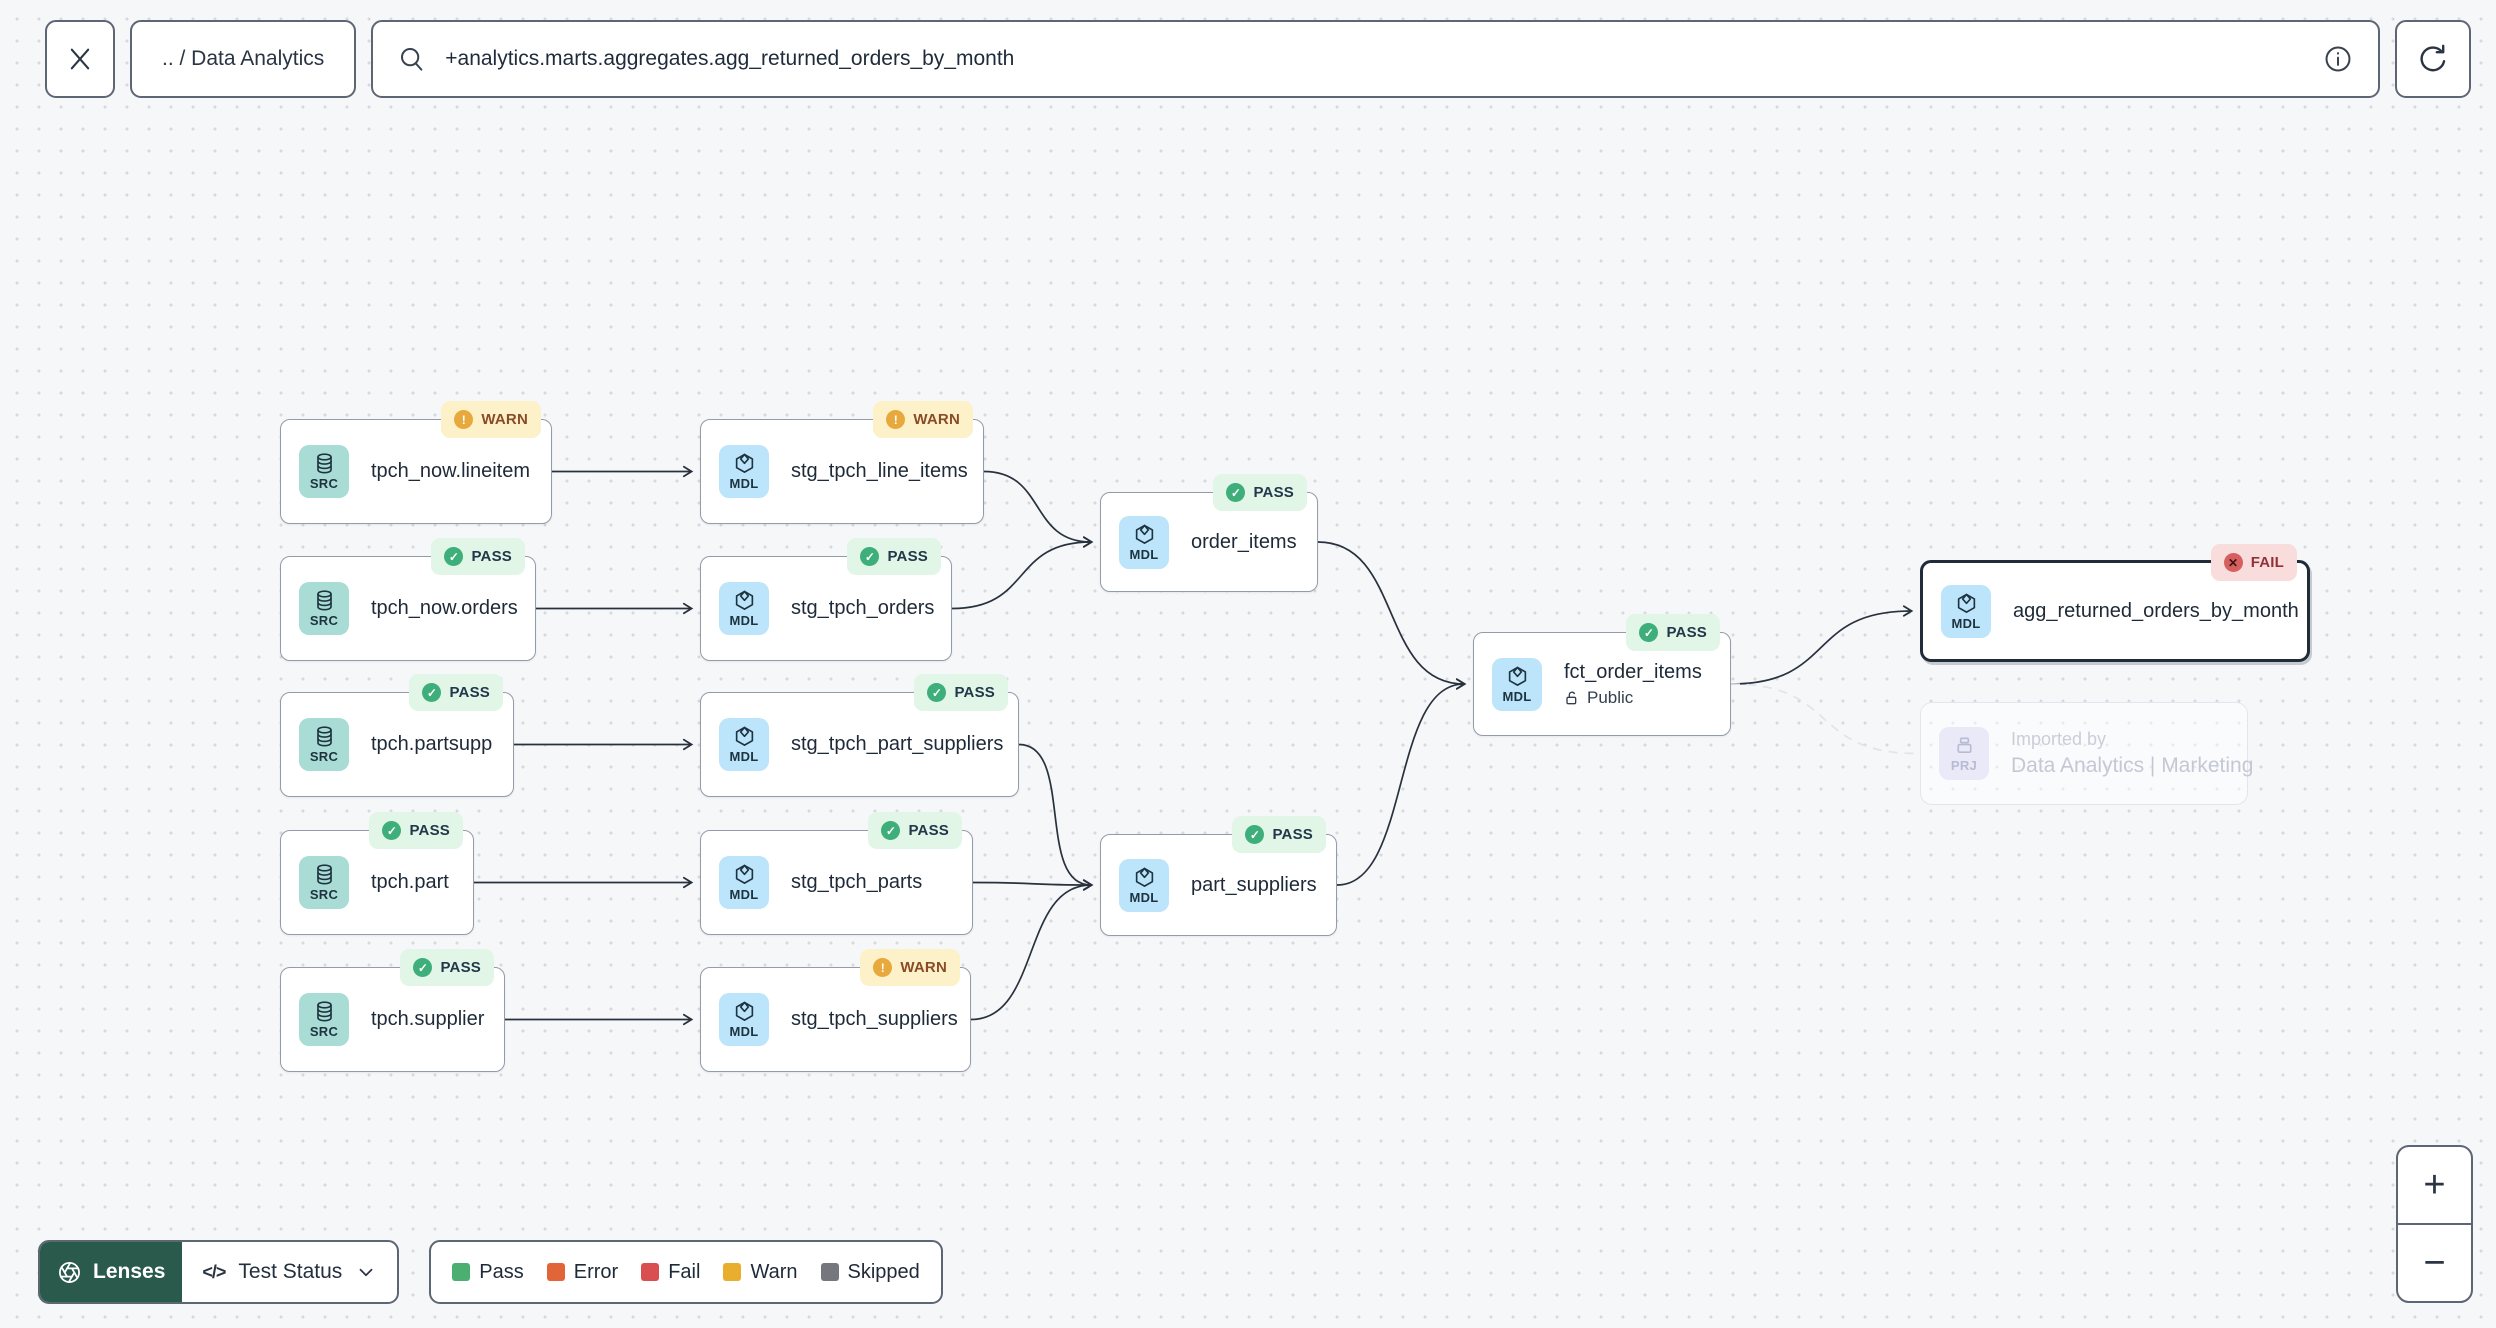 The image size is (2496, 1328). Describe the element at coordinates (2086, 753) in the screenshot. I see `node-imported_by: PRJ Imported by Data Analytics | Marketing` at that location.